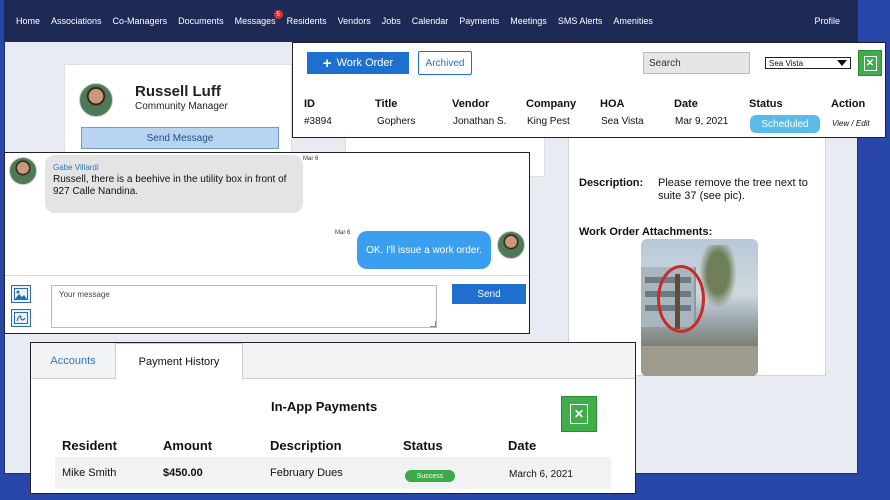  What do you see at coordinates (622, 121) in the screenshot?
I see `cell-hoa: Sea Vista` at bounding box center [622, 121].